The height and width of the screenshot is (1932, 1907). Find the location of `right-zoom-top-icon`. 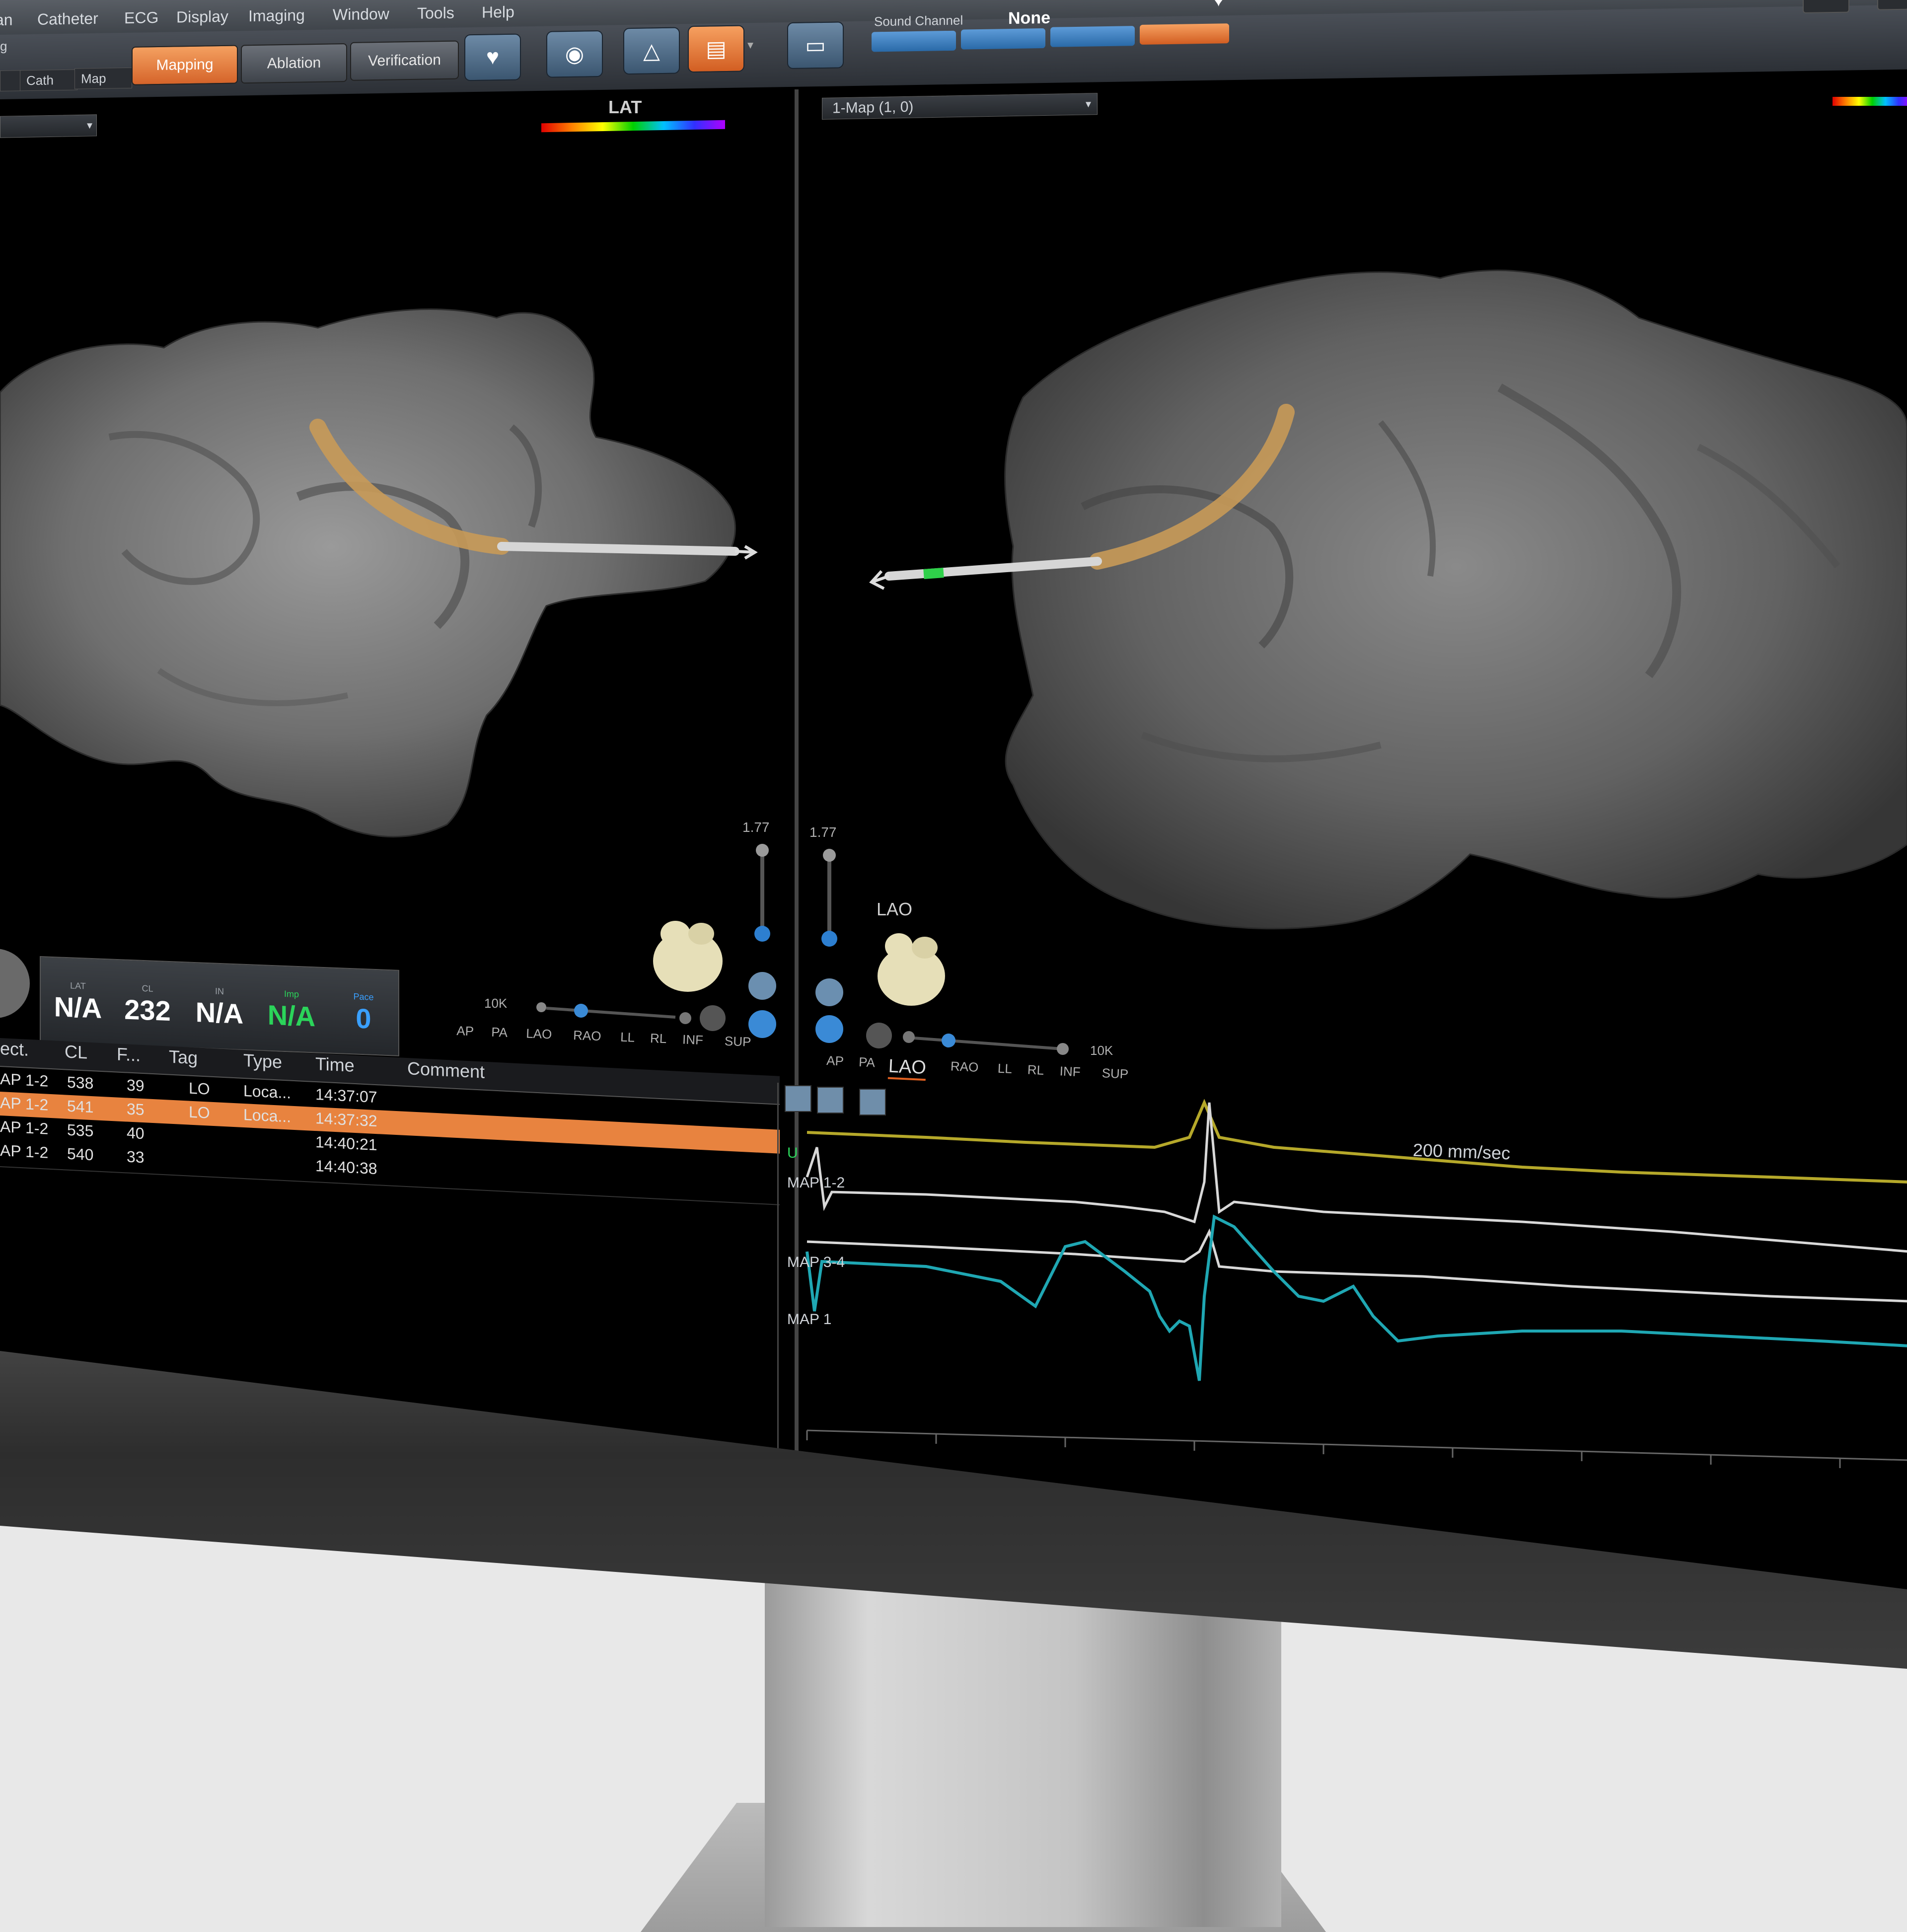

right-zoom-top-icon is located at coordinates (829, 855).